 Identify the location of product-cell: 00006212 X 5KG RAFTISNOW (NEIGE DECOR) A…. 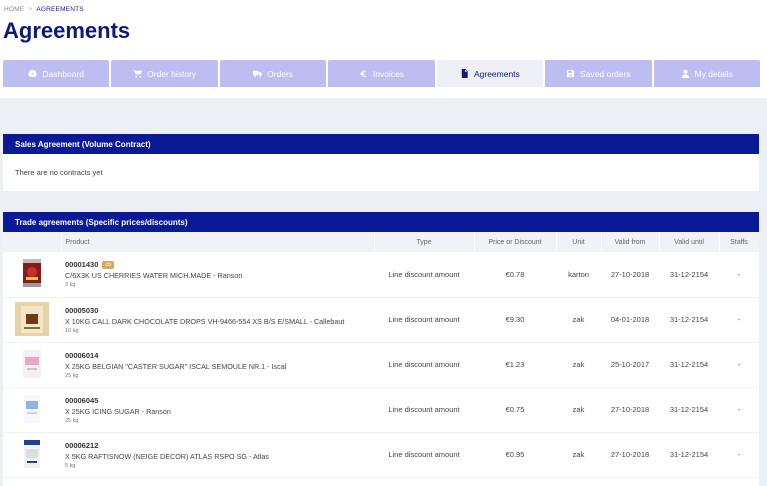
(217, 455).